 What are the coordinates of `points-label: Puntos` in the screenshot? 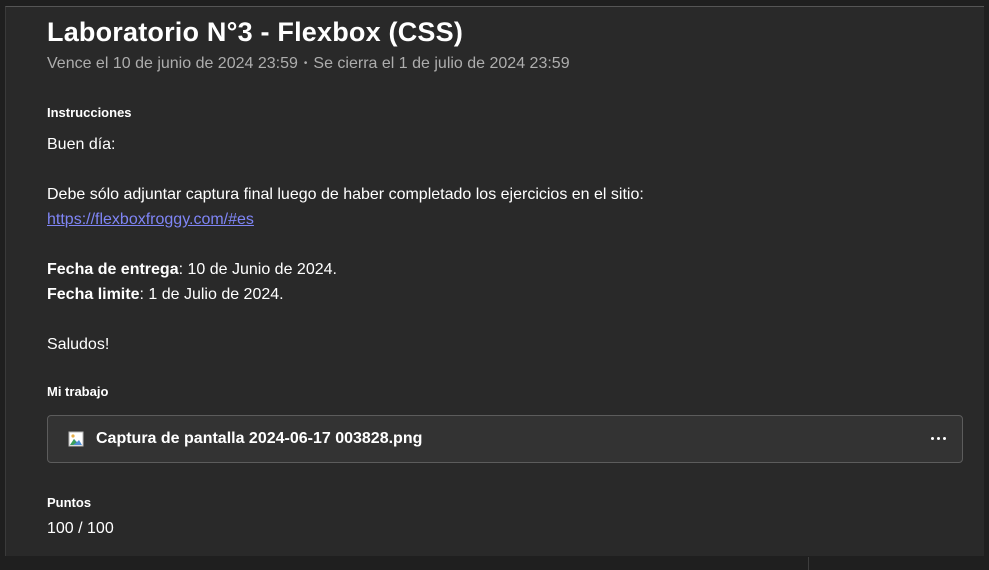 It's located at (69, 502).